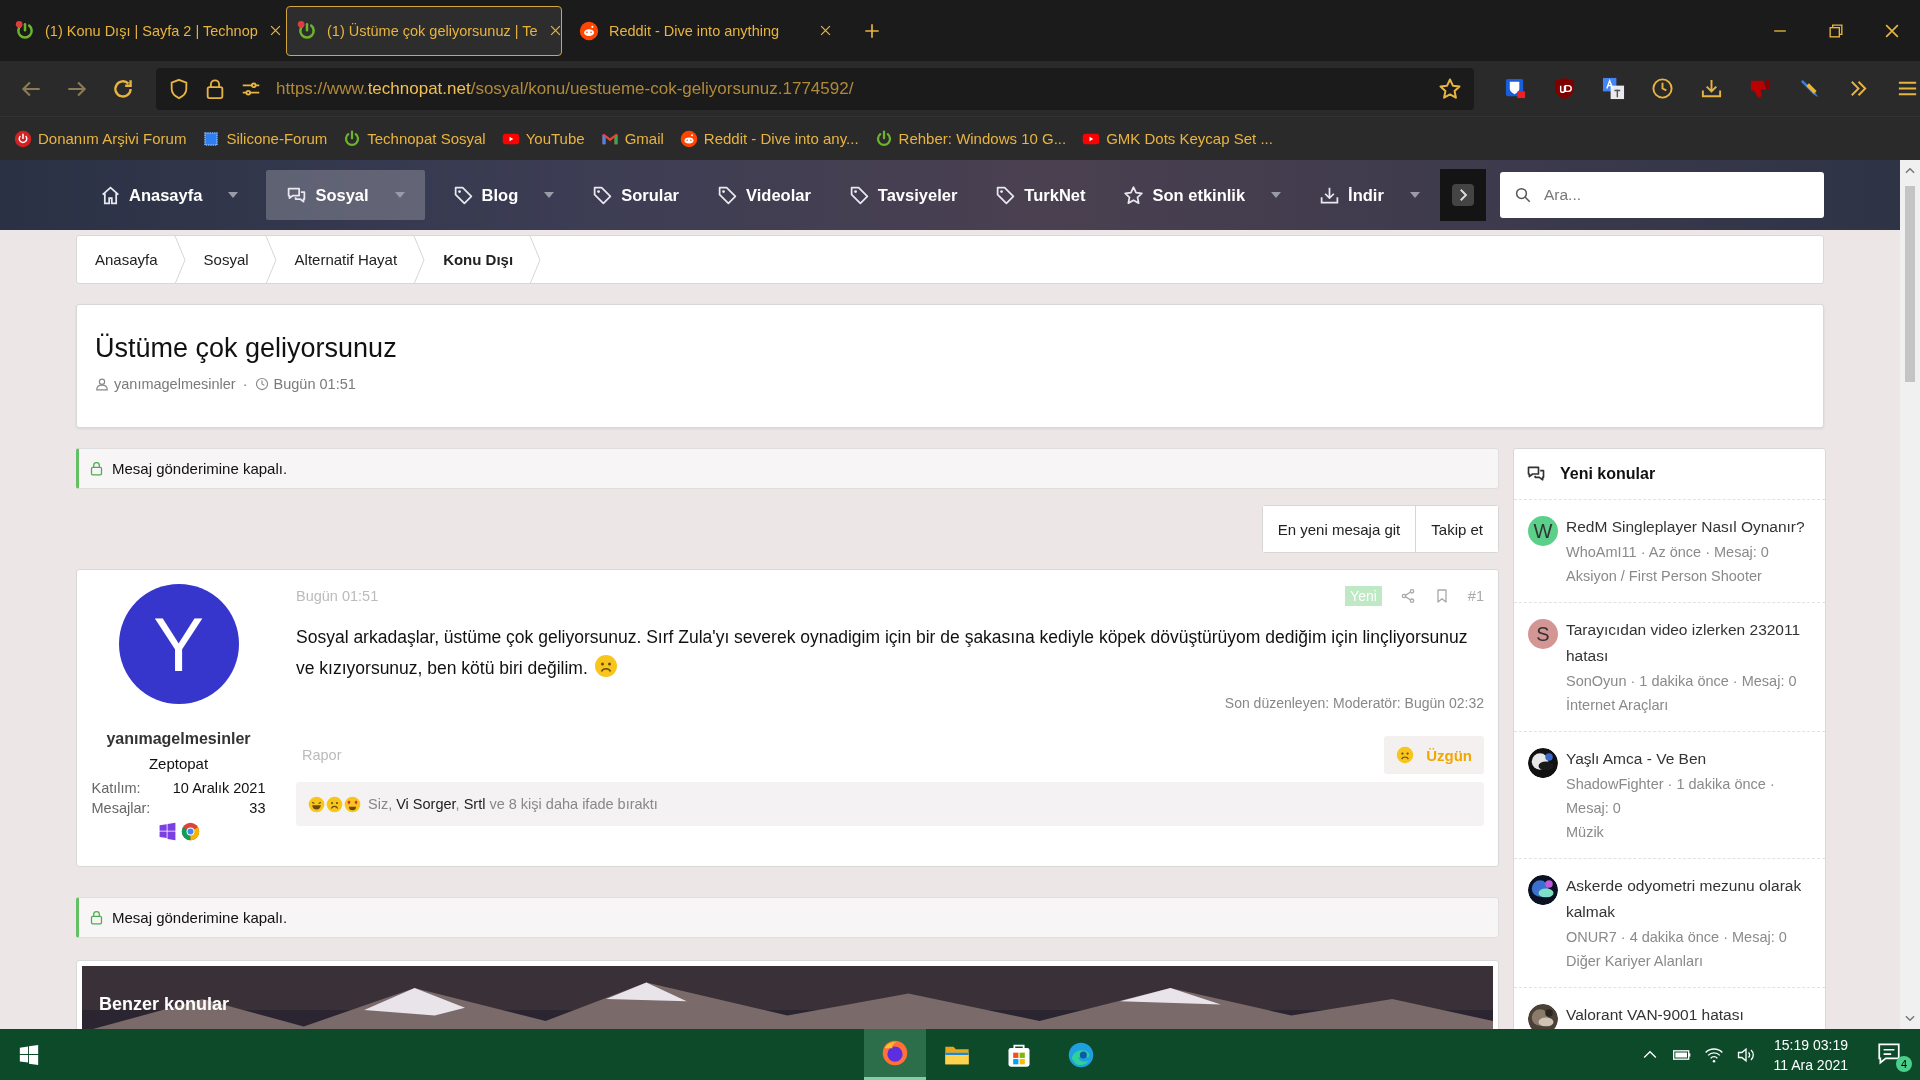 Image resolution: width=1920 pixels, height=1080 pixels. What do you see at coordinates (1463, 195) in the screenshot?
I see `chevron-right-icon` at bounding box center [1463, 195].